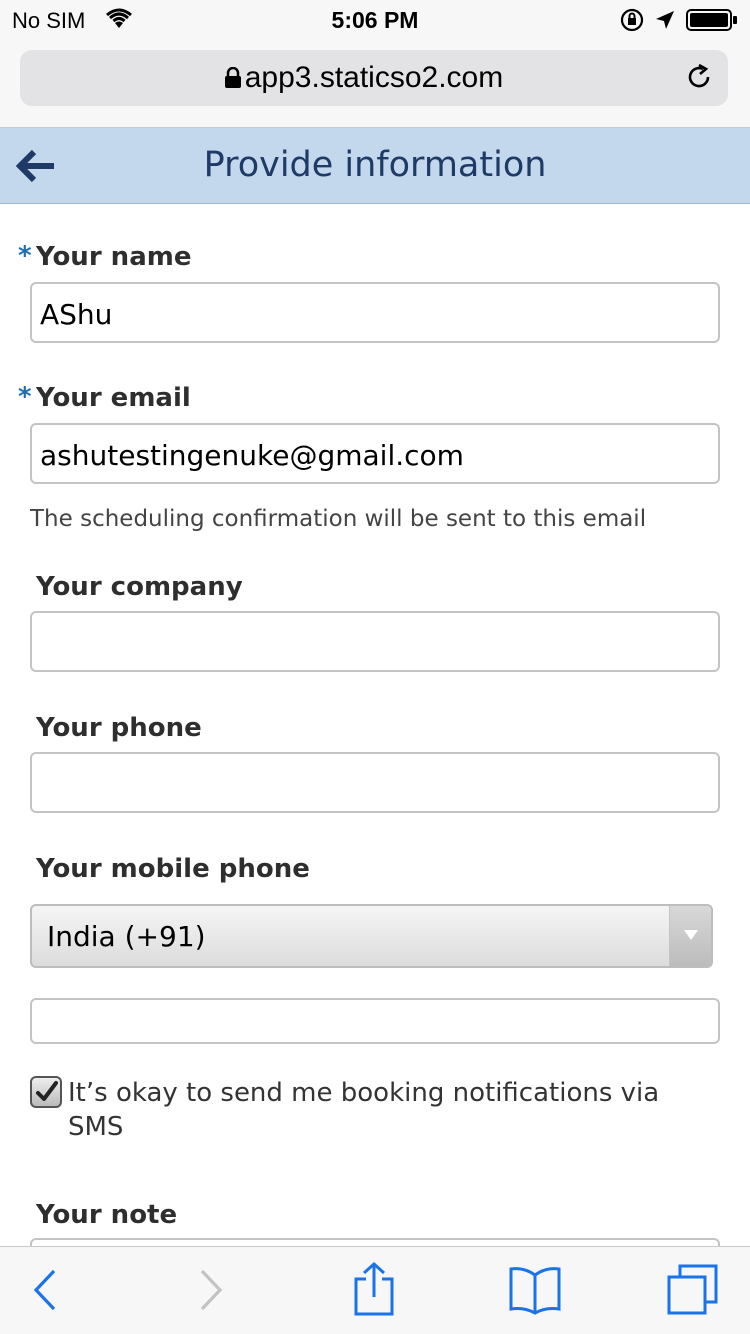 The height and width of the screenshot is (1334, 750). I want to click on browser-toolbar, so click(375, 1290).